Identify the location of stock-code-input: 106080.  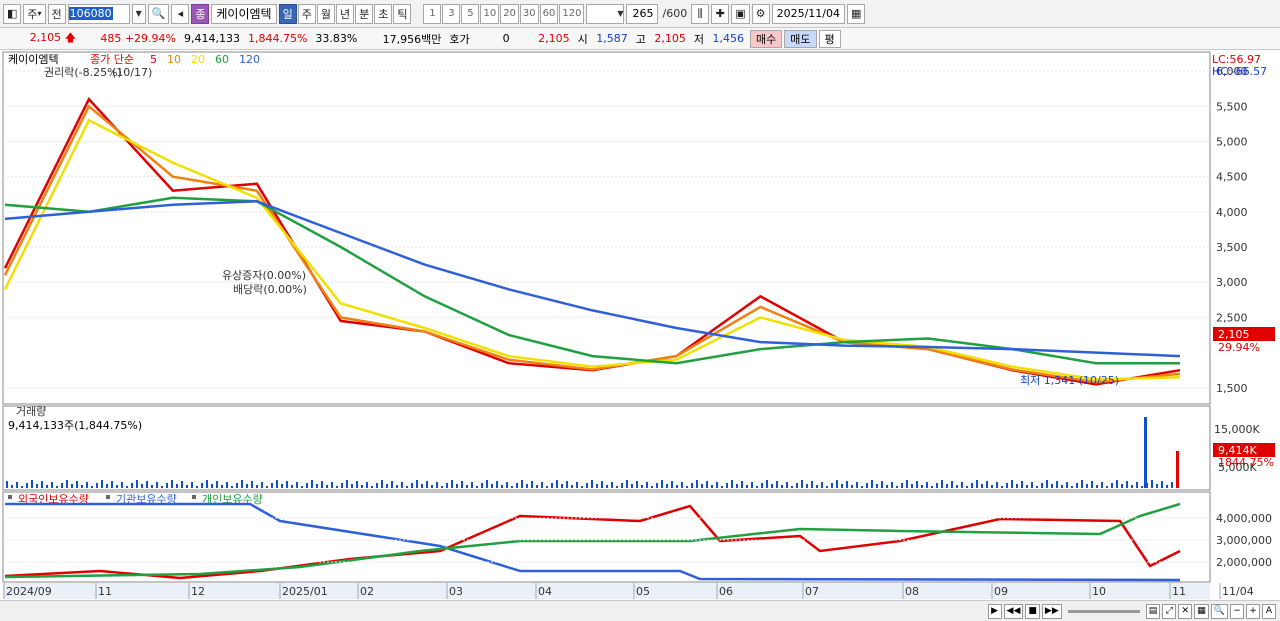
(98, 13).